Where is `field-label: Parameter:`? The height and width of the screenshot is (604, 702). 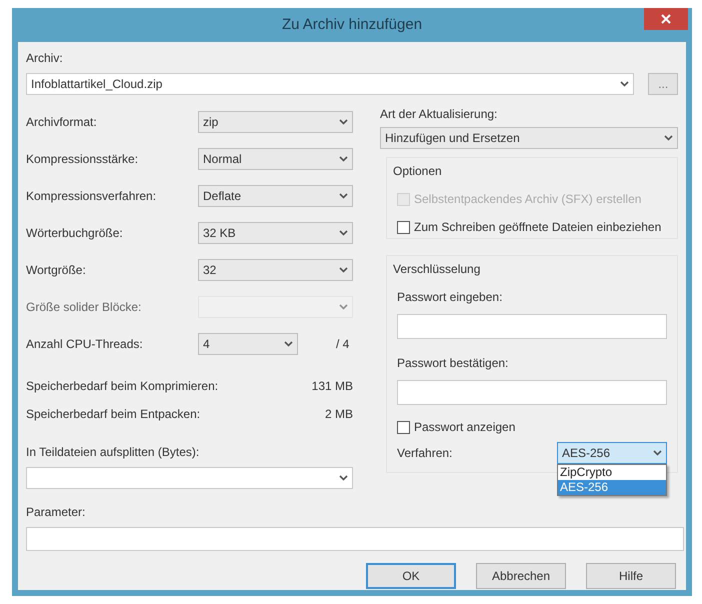
field-label: Parameter: is located at coordinates (56, 512).